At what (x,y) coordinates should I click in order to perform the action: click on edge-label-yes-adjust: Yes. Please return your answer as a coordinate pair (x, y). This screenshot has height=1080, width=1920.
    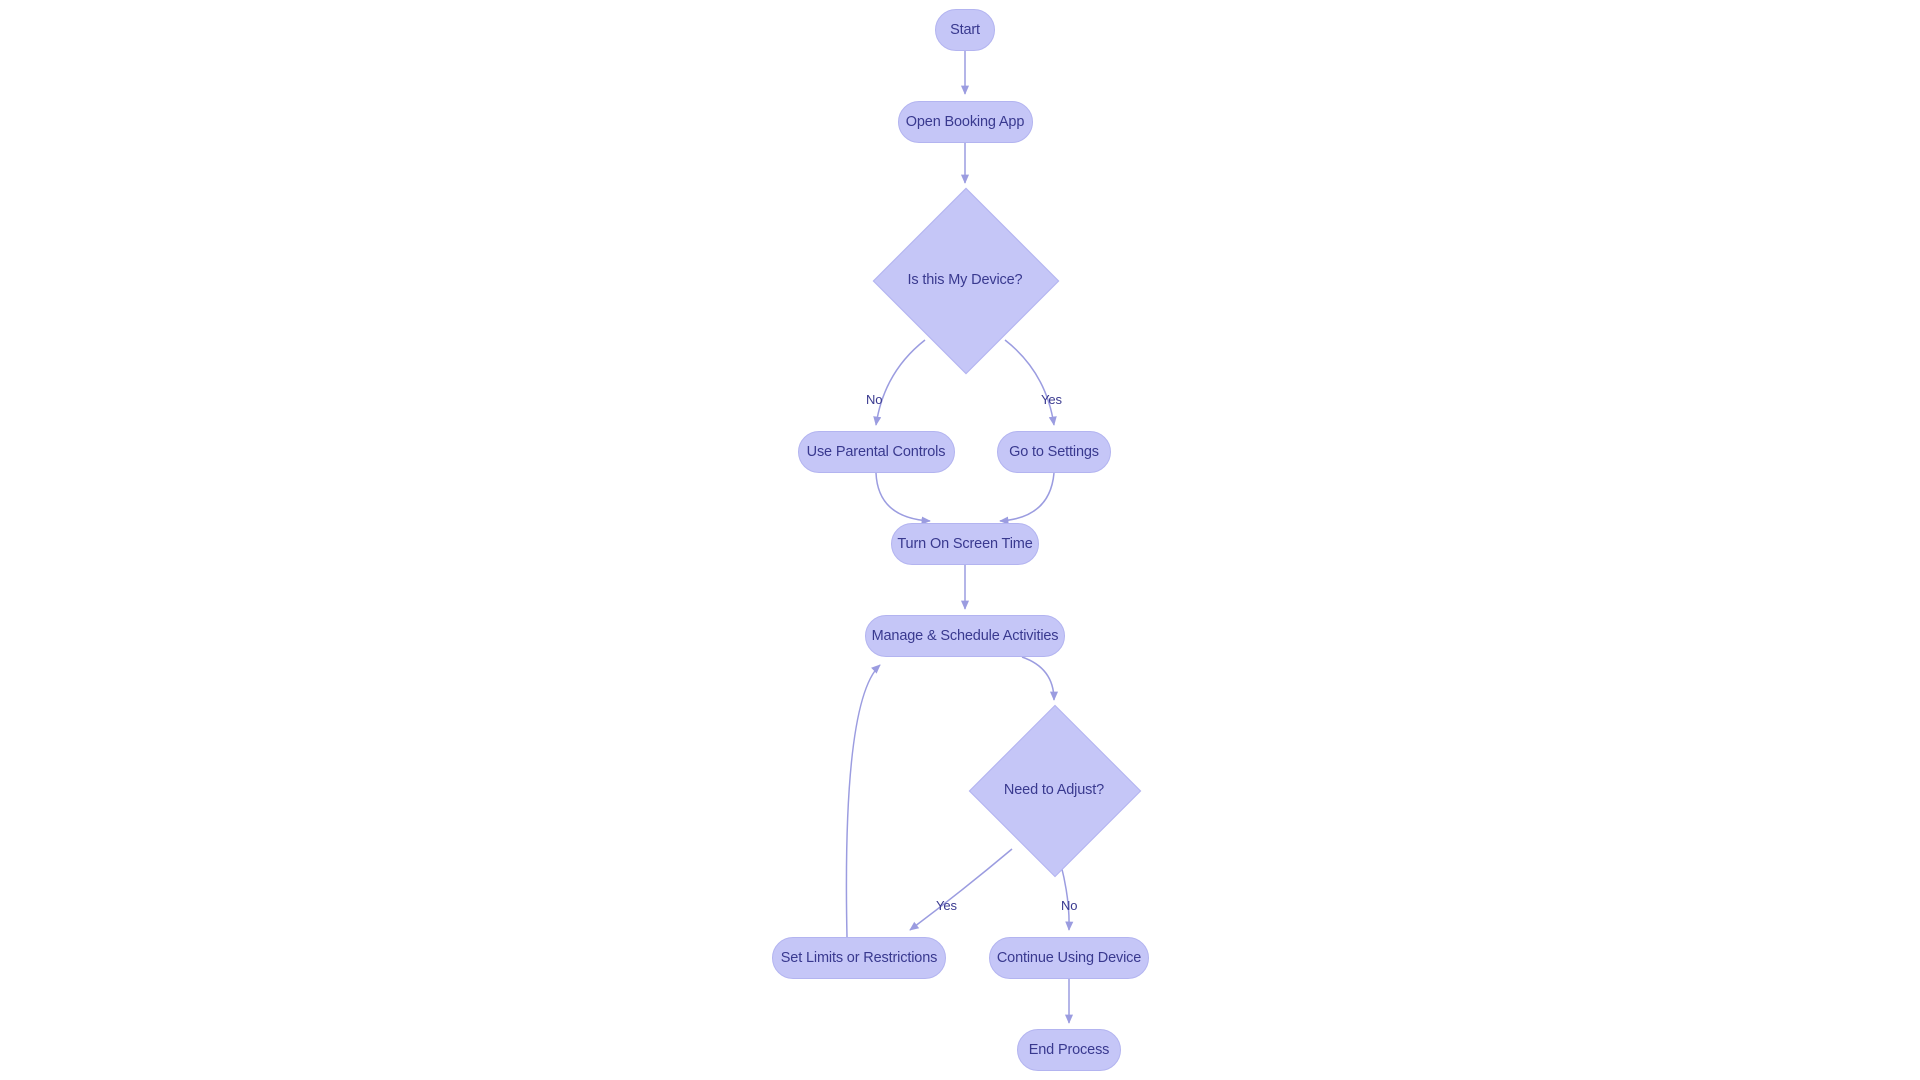
    Looking at the image, I should click on (946, 905).